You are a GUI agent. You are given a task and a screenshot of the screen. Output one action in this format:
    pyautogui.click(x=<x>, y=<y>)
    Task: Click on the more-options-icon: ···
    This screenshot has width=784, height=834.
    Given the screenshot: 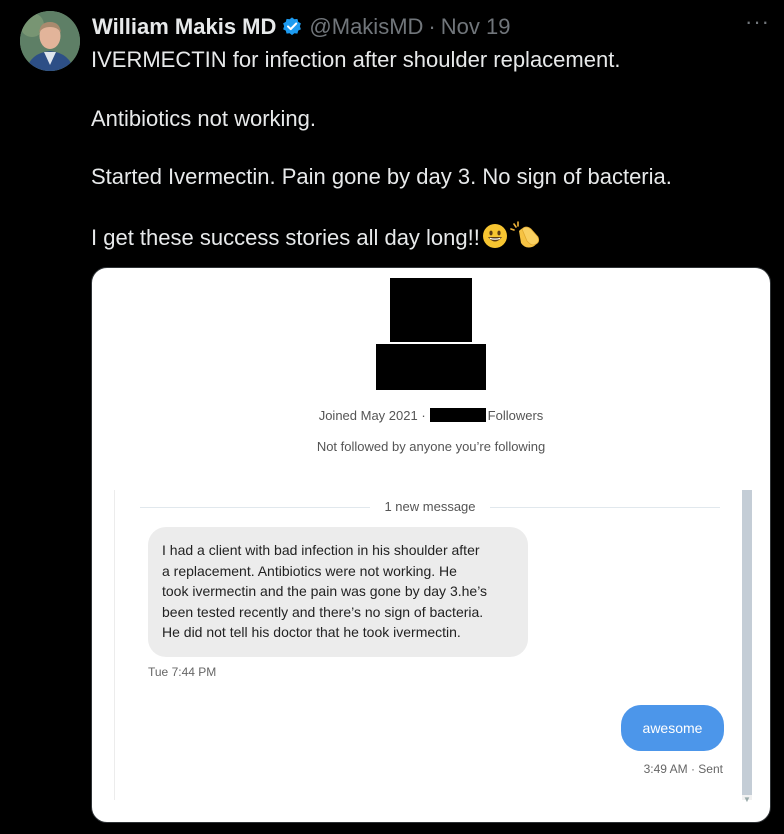 What is the action you would take?
    pyautogui.click(x=757, y=22)
    